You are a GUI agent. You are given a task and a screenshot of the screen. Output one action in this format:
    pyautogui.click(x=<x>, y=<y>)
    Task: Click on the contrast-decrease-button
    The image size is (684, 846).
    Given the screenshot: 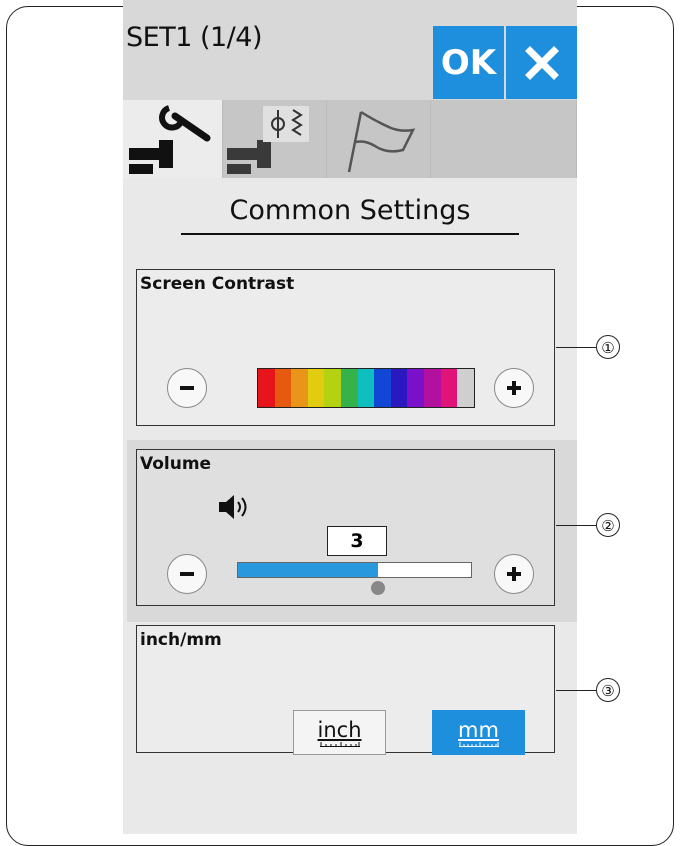 What is the action you would take?
    pyautogui.click(x=187, y=388)
    